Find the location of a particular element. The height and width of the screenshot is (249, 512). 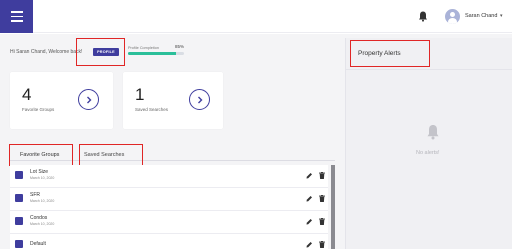

profile-completion-value: 85% is located at coordinates (180, 46).